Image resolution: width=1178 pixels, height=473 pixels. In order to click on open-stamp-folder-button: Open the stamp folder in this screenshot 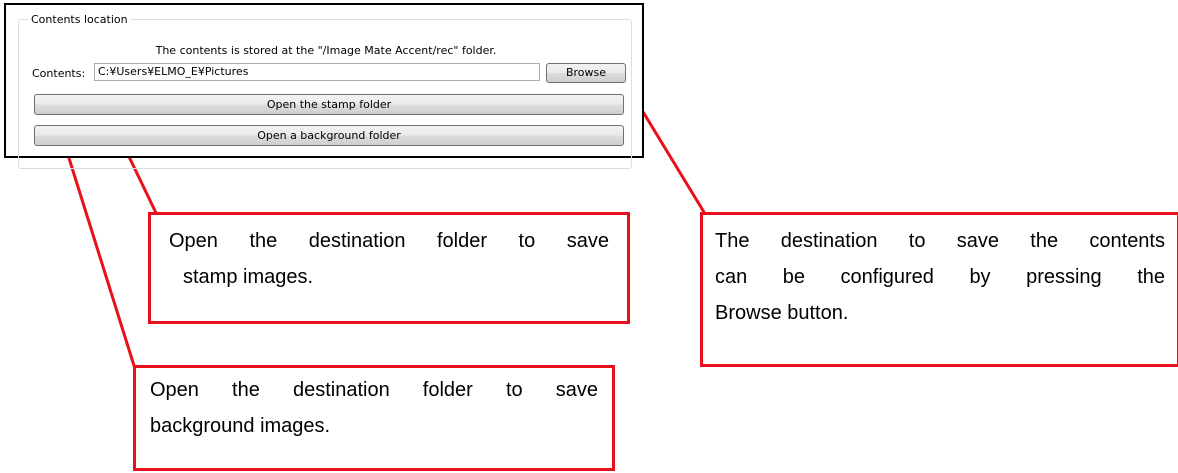, I will do `click(329, 104)`.